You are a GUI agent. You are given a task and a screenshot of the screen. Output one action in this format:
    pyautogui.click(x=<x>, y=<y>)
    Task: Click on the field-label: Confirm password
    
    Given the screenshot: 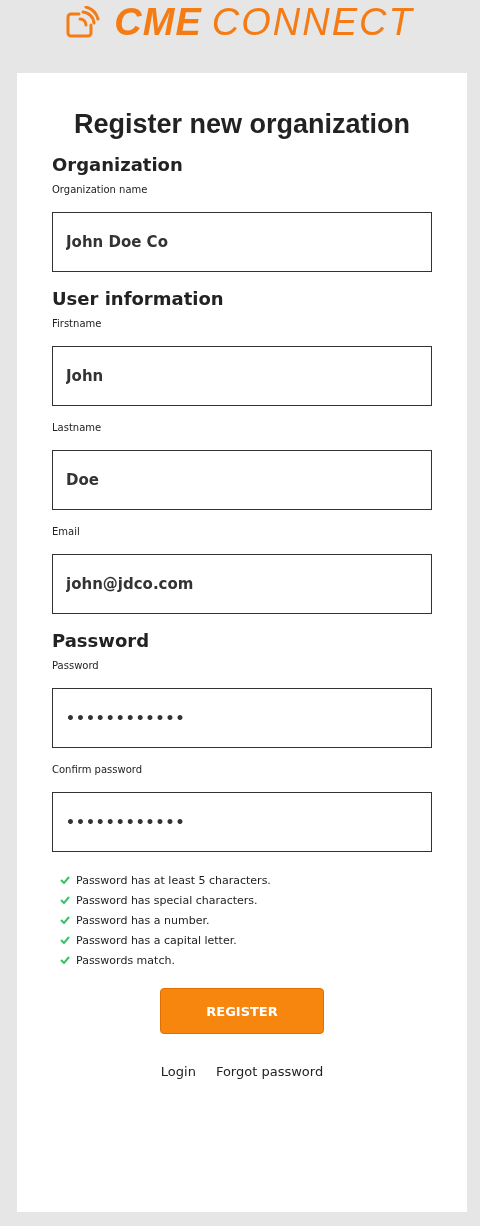 What is the action you would take?
    pyautogui.click(x=98, y=770)
    